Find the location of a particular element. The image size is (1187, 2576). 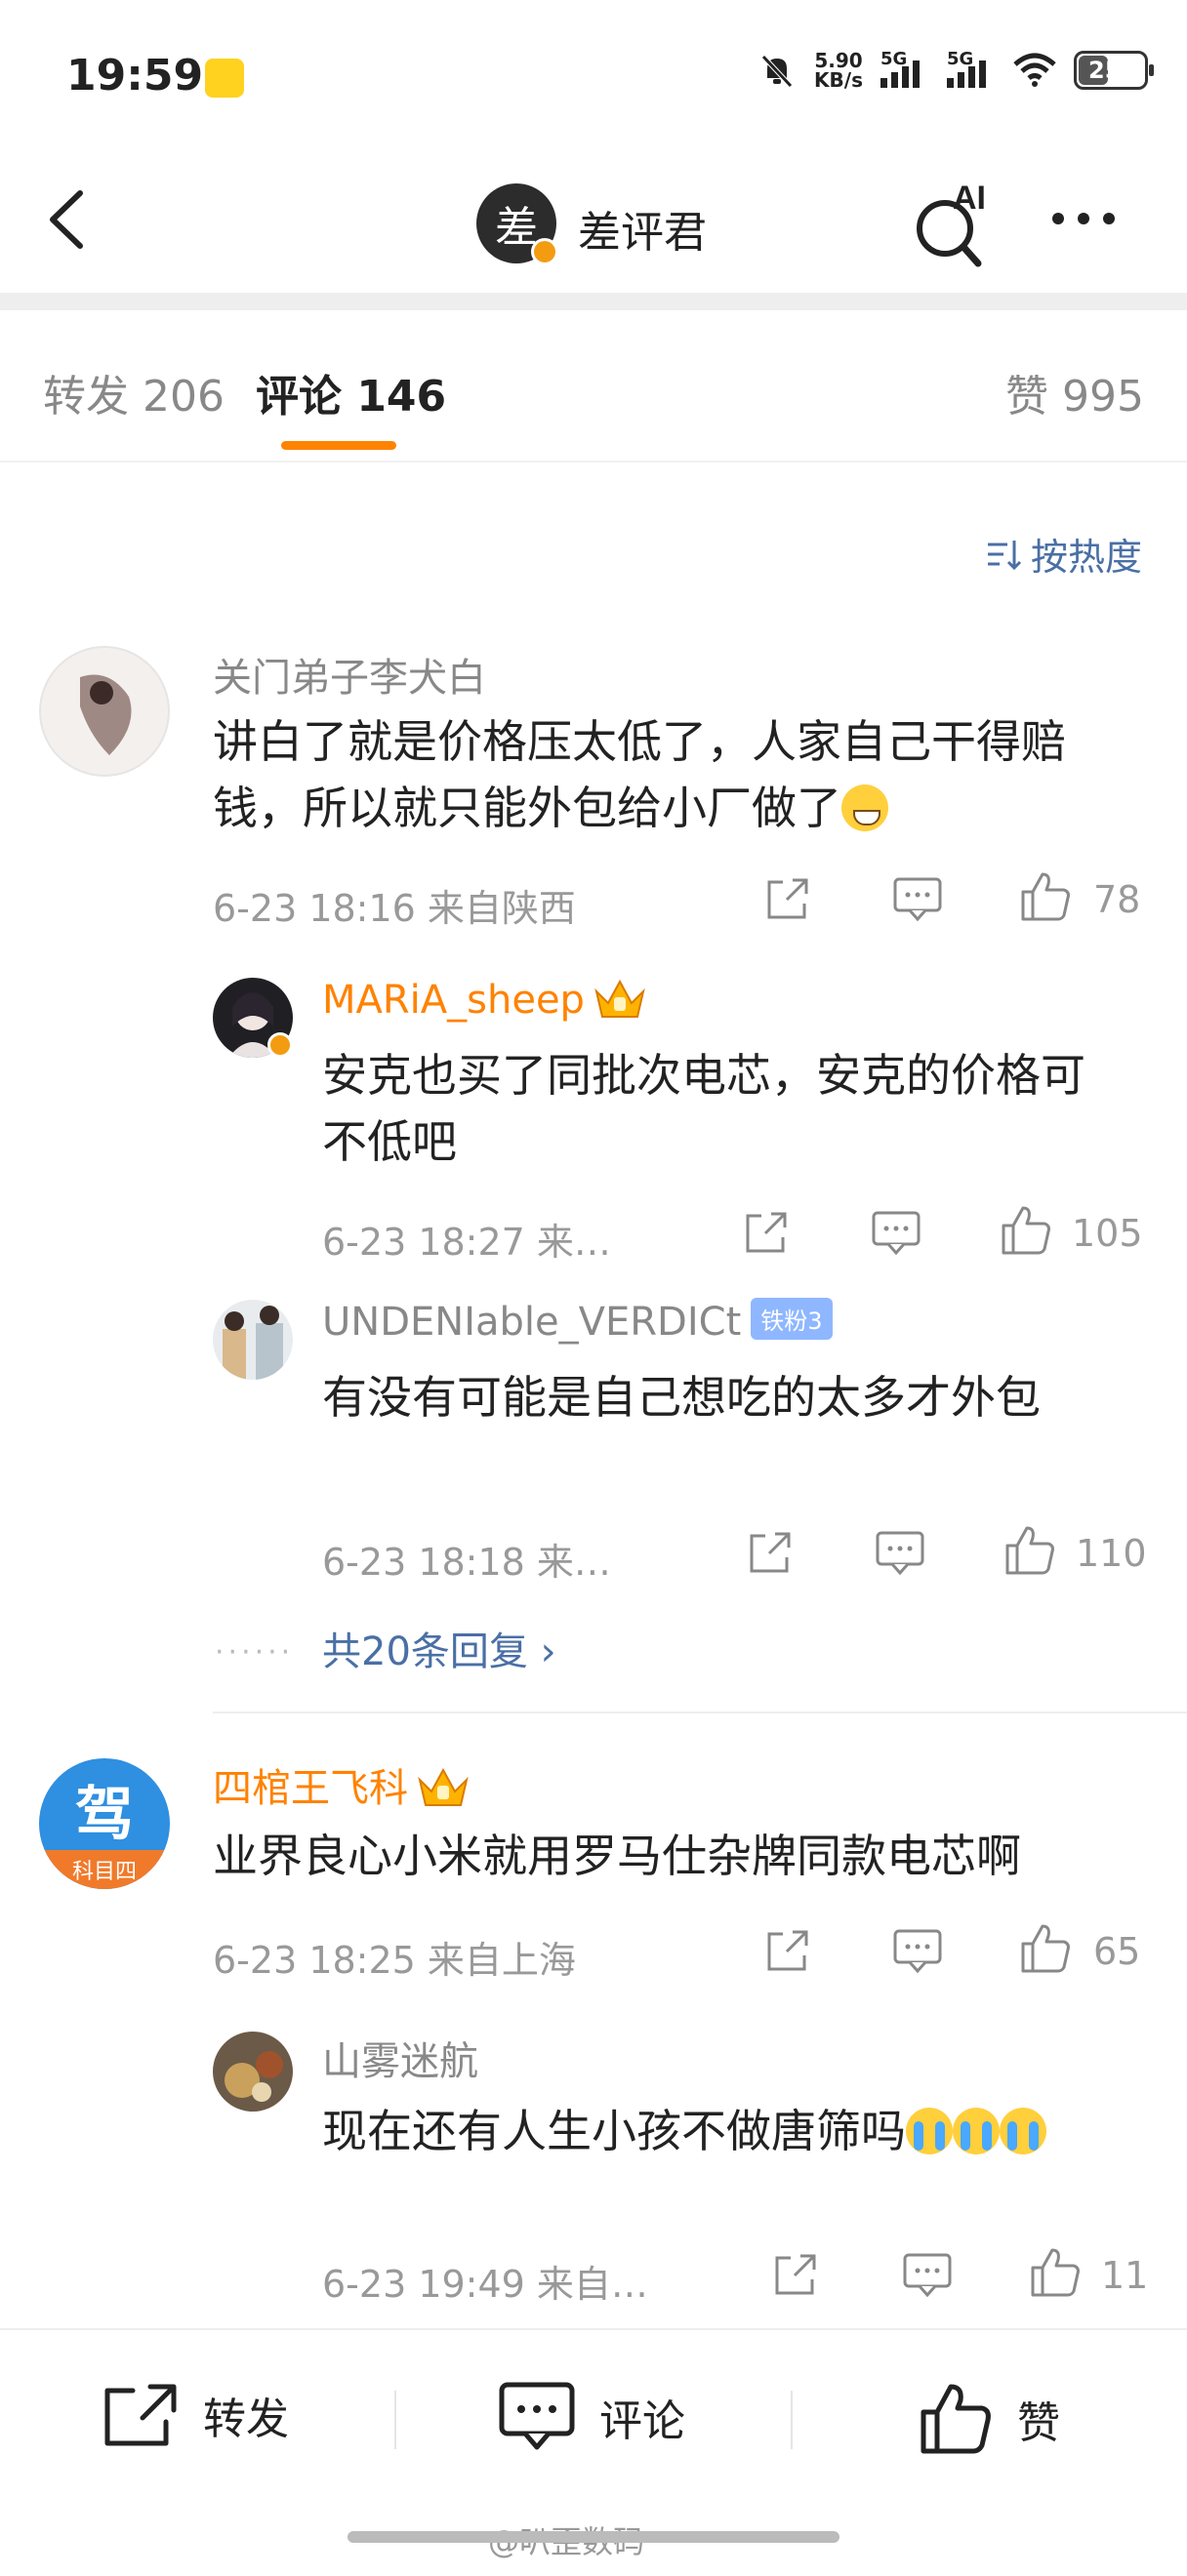

like-count: 65 is located at coordinates (1117, 1951).